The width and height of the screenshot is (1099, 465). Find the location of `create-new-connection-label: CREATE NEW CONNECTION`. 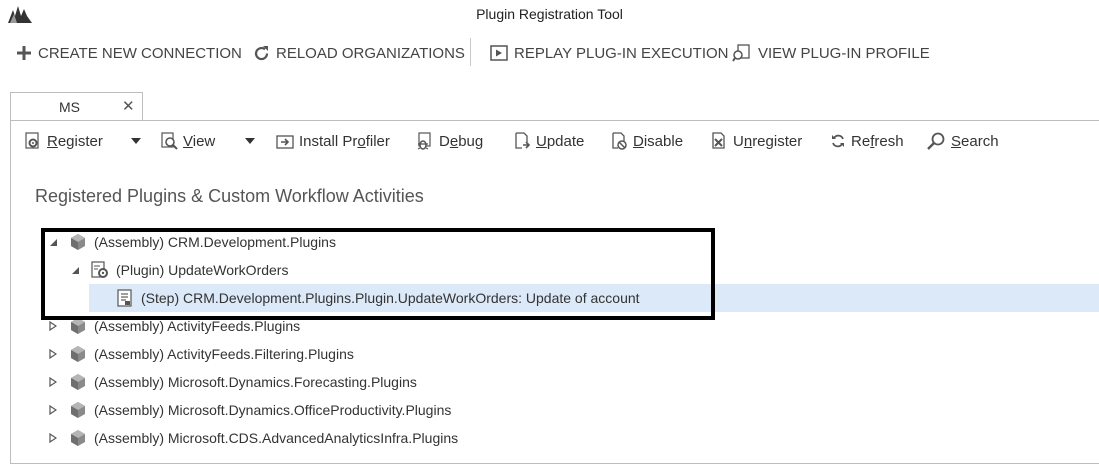

create-new-connection-label: CREATE NEW CONNECTION is located at coordinates (140, 53).